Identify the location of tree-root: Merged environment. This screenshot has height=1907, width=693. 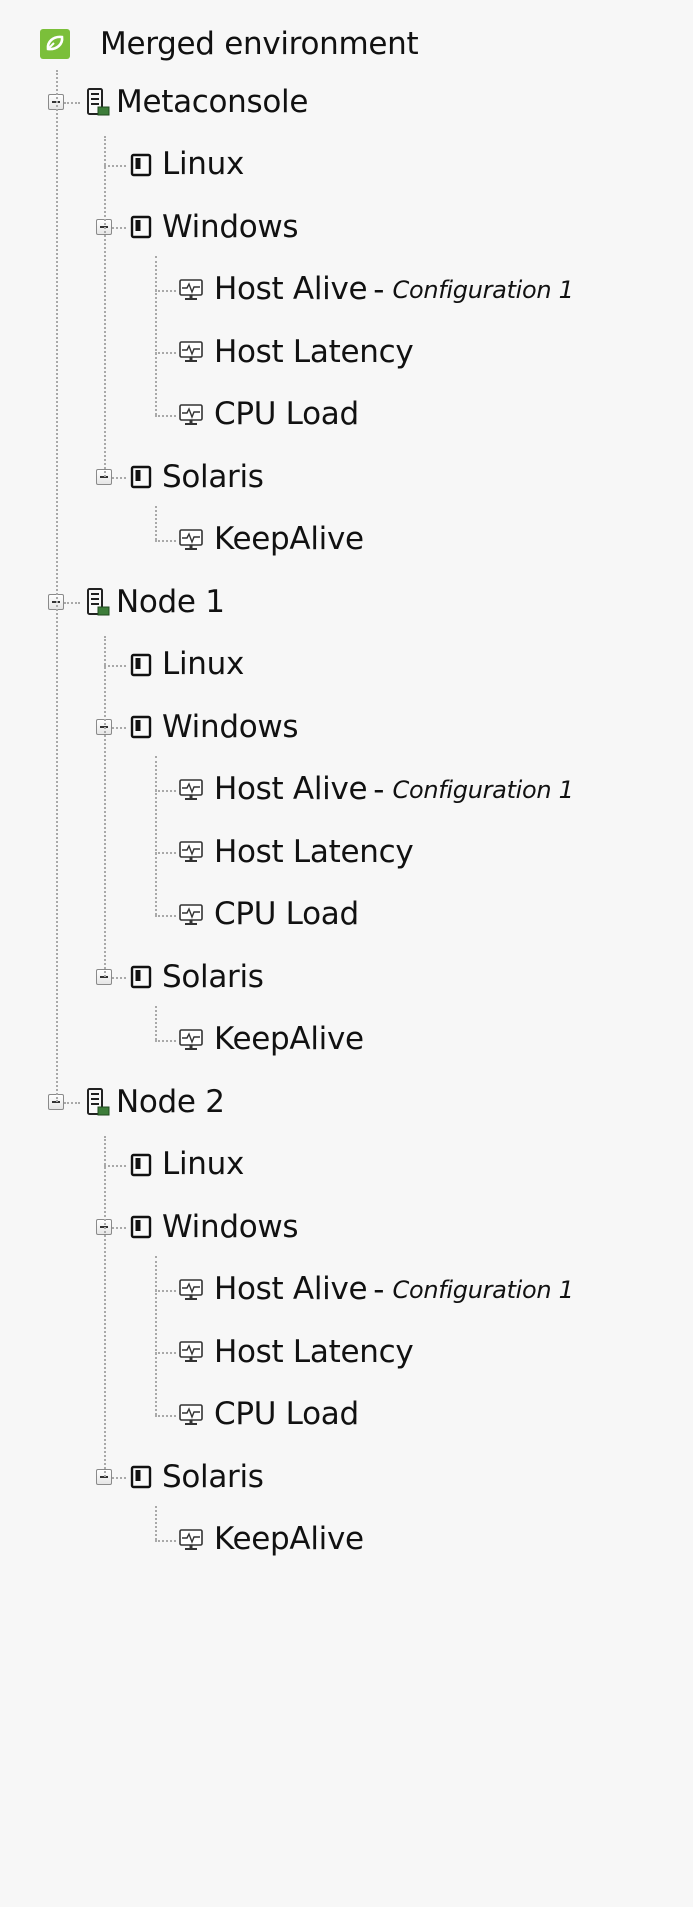
(229, 44).